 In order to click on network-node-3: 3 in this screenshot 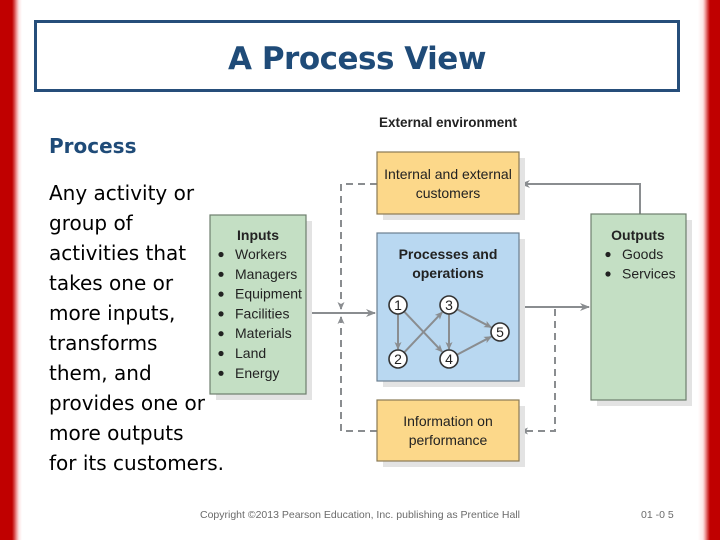, I will do `click(449, 305)`.